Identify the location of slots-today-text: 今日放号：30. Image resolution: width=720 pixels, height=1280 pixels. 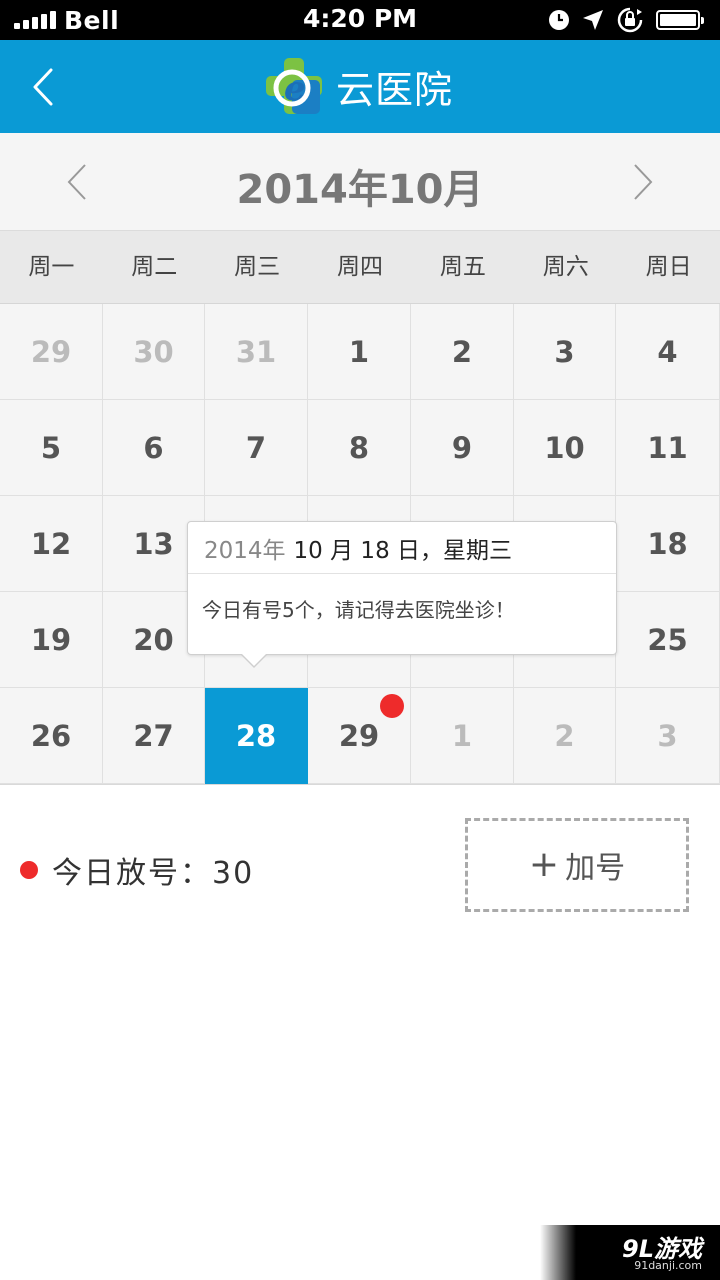
(153, 873).